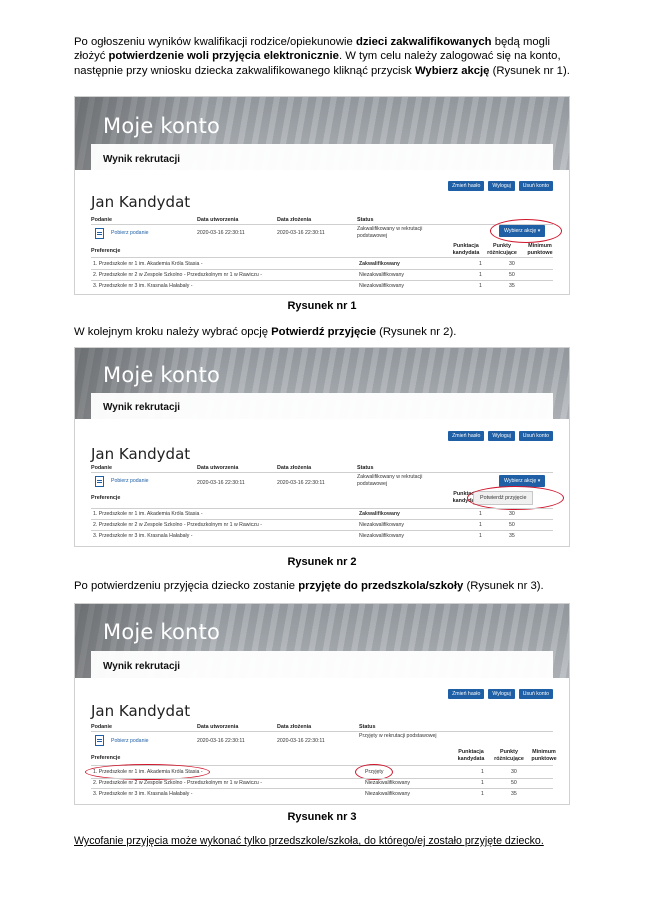 This screenshot has height=907, width=645. What do you see at coordinates (398, 736) in the screenshot?
I see `application-status: Przyjęty w rekrutacji podstawowej` at bounding box center [398, 736].